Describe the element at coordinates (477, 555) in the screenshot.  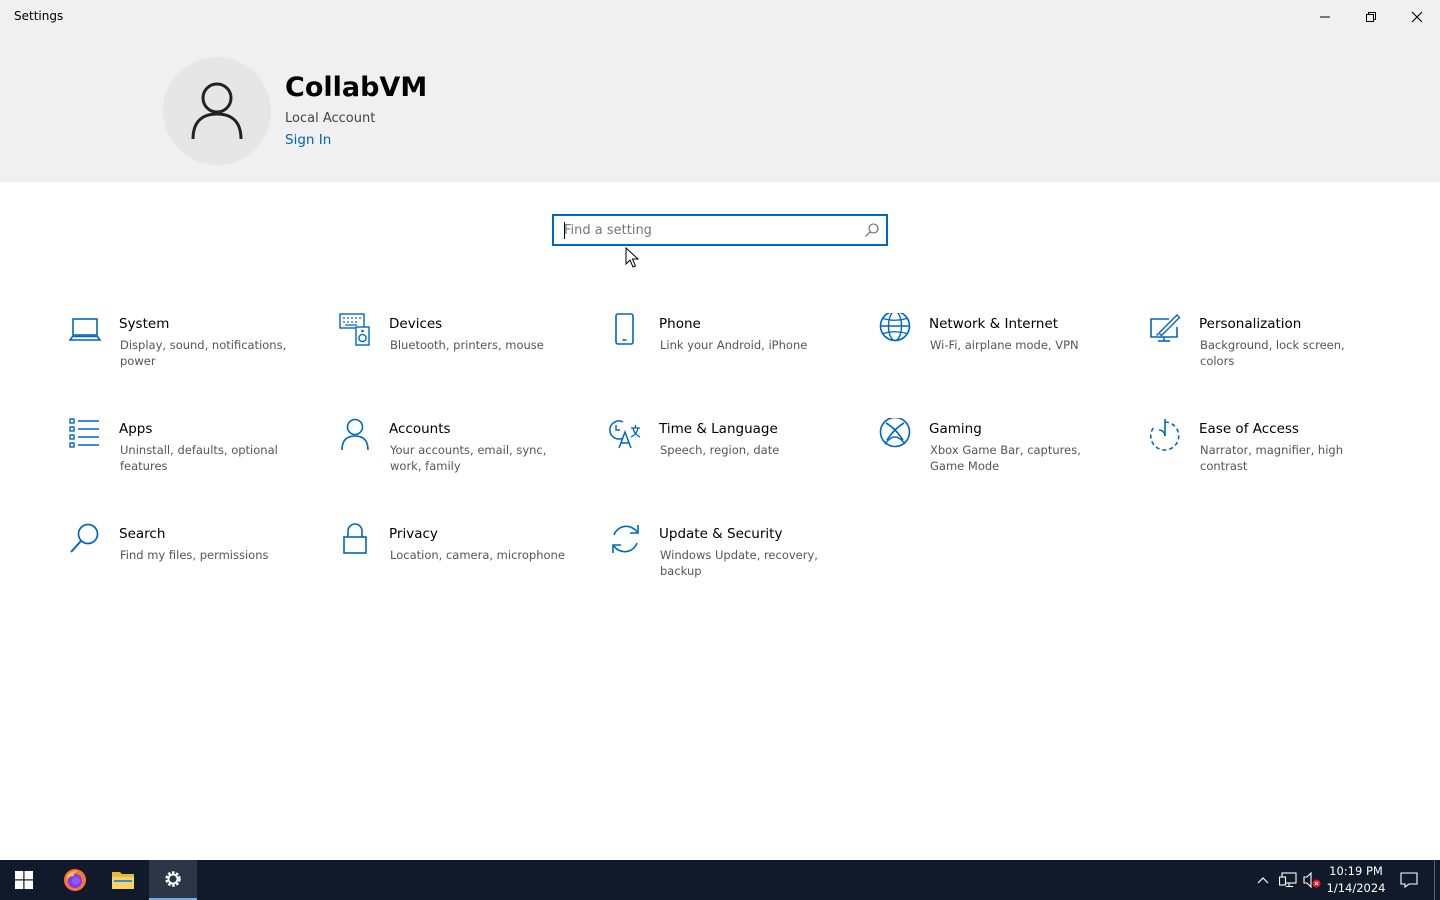
I see `category-description: Location, camera, microphone` at that location.